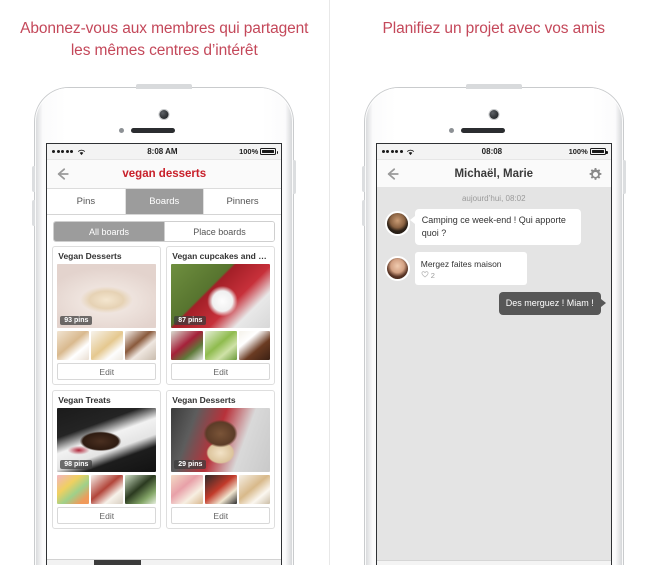  I want to click on board-pin-count: 98 pins, so click(76, 464).